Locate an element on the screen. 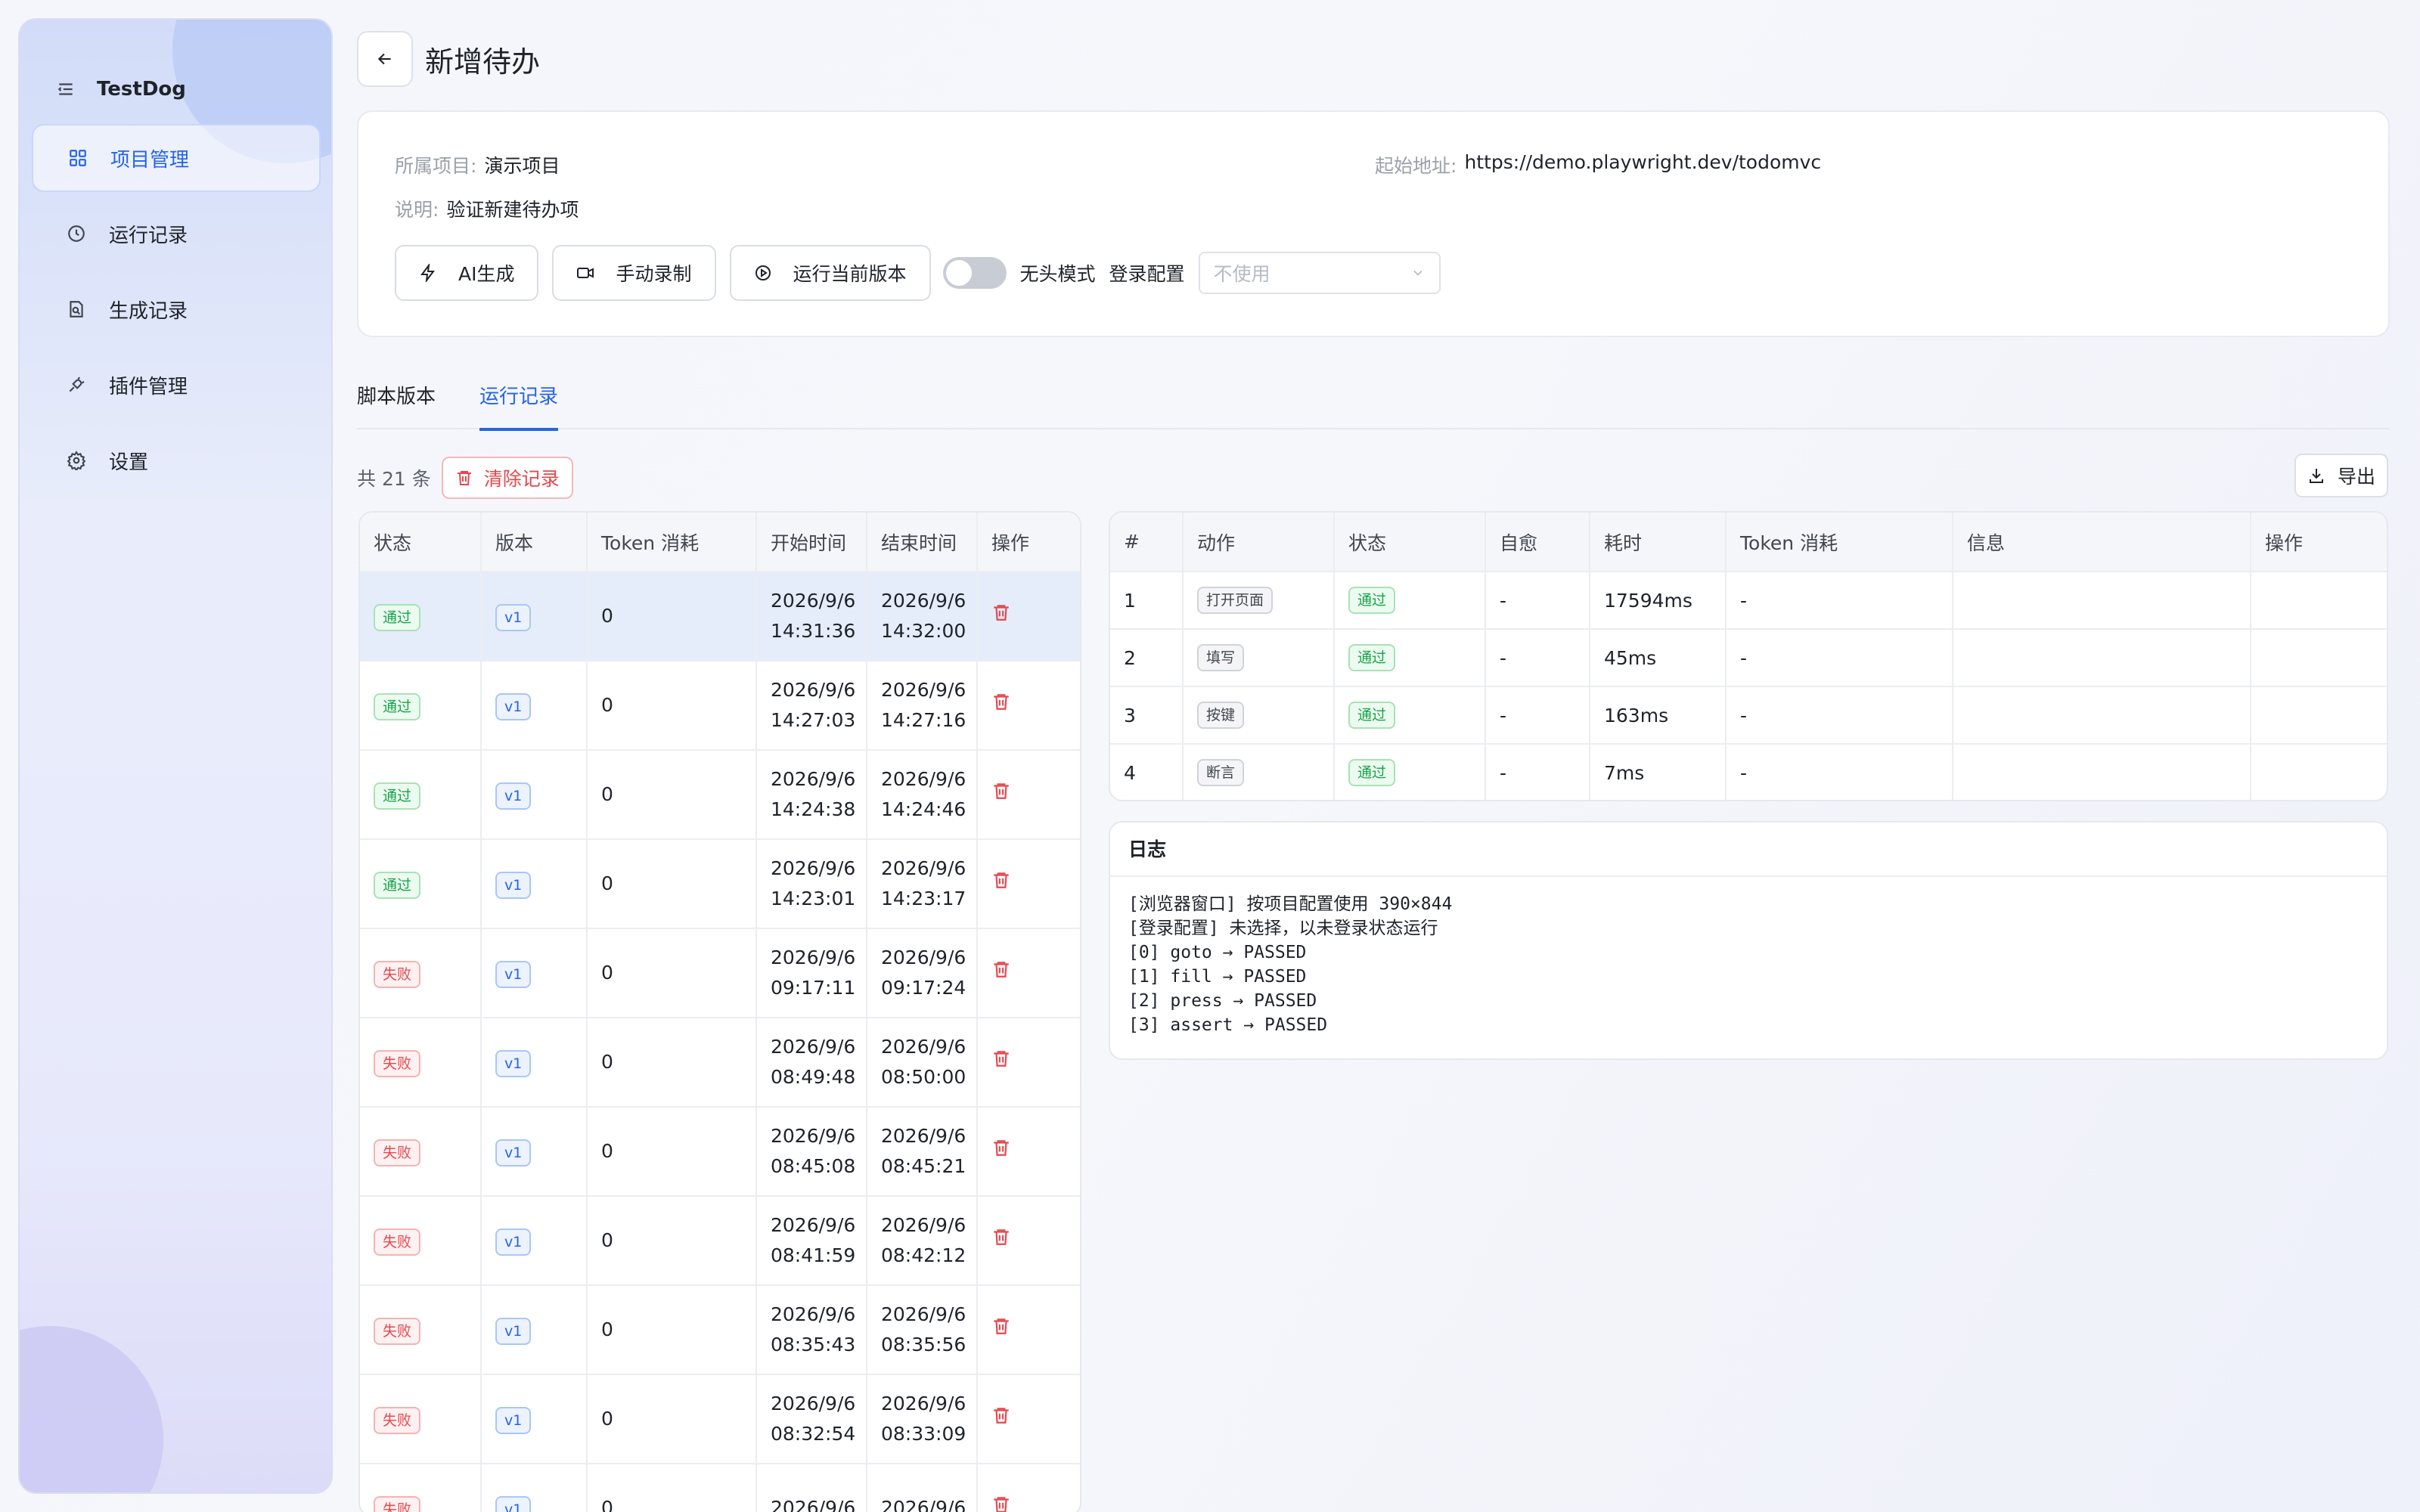  end-date: 2026/9/6 is located at coordinates (923, 1314).